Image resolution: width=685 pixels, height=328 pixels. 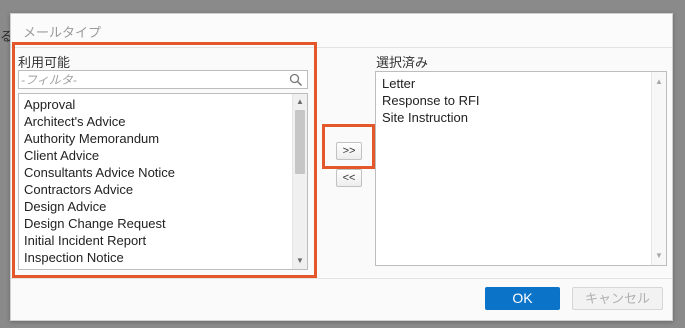 What do you see at coordinates (658, 168) in the screenshot?
I see `selected-scrollbar: ▲ ▼` at bounding box center [658, 168].